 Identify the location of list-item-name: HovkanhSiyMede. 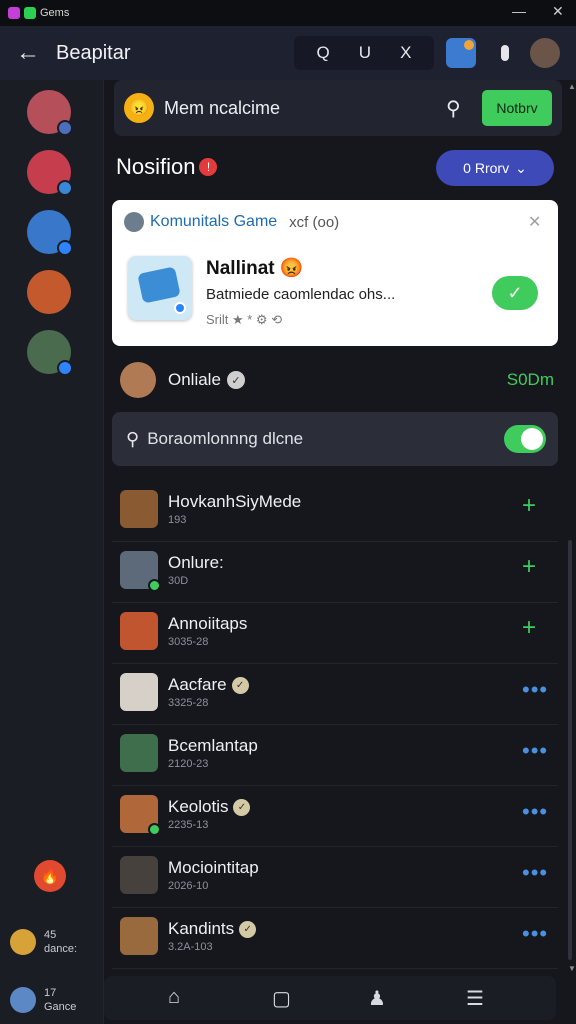
(234, 502).